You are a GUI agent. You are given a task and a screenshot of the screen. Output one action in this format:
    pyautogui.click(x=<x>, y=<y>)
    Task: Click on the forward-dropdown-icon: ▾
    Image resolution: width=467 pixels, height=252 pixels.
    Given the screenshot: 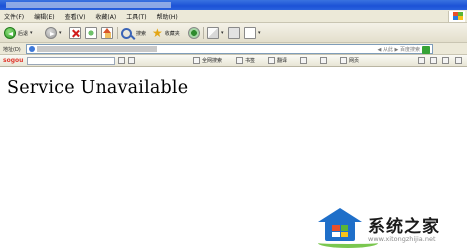 What is the action you would take?
    pyautogui.click(x=60, y=33)
    